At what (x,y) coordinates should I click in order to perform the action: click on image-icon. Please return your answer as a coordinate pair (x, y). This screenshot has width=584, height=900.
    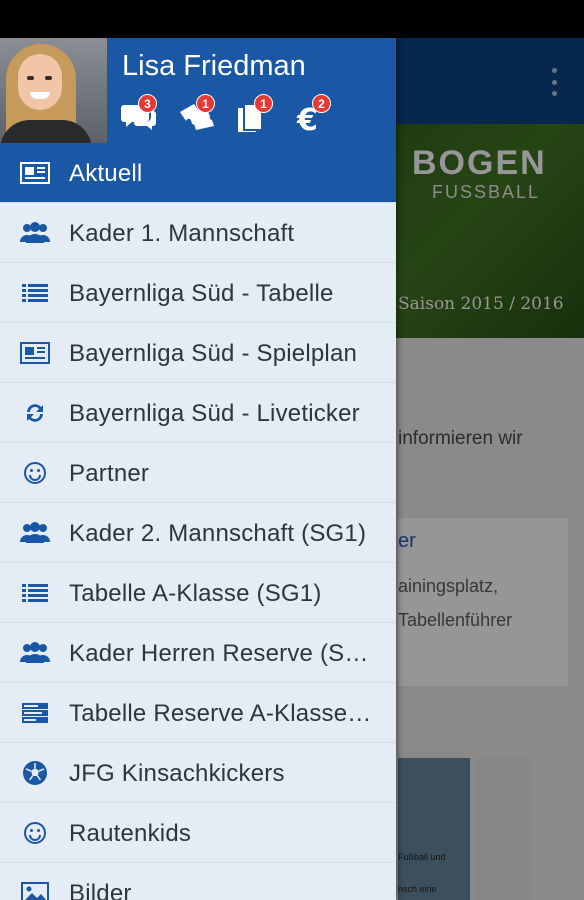
    Looking at the image, I should click on (35, 890).